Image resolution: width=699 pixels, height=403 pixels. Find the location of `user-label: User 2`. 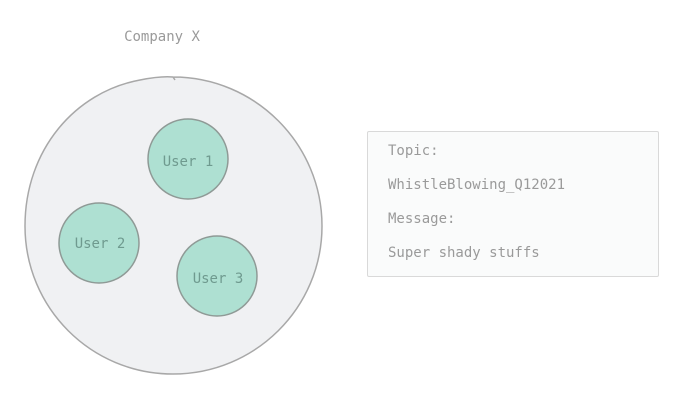

user-label: User 2 is located at coordinates (100, 244).